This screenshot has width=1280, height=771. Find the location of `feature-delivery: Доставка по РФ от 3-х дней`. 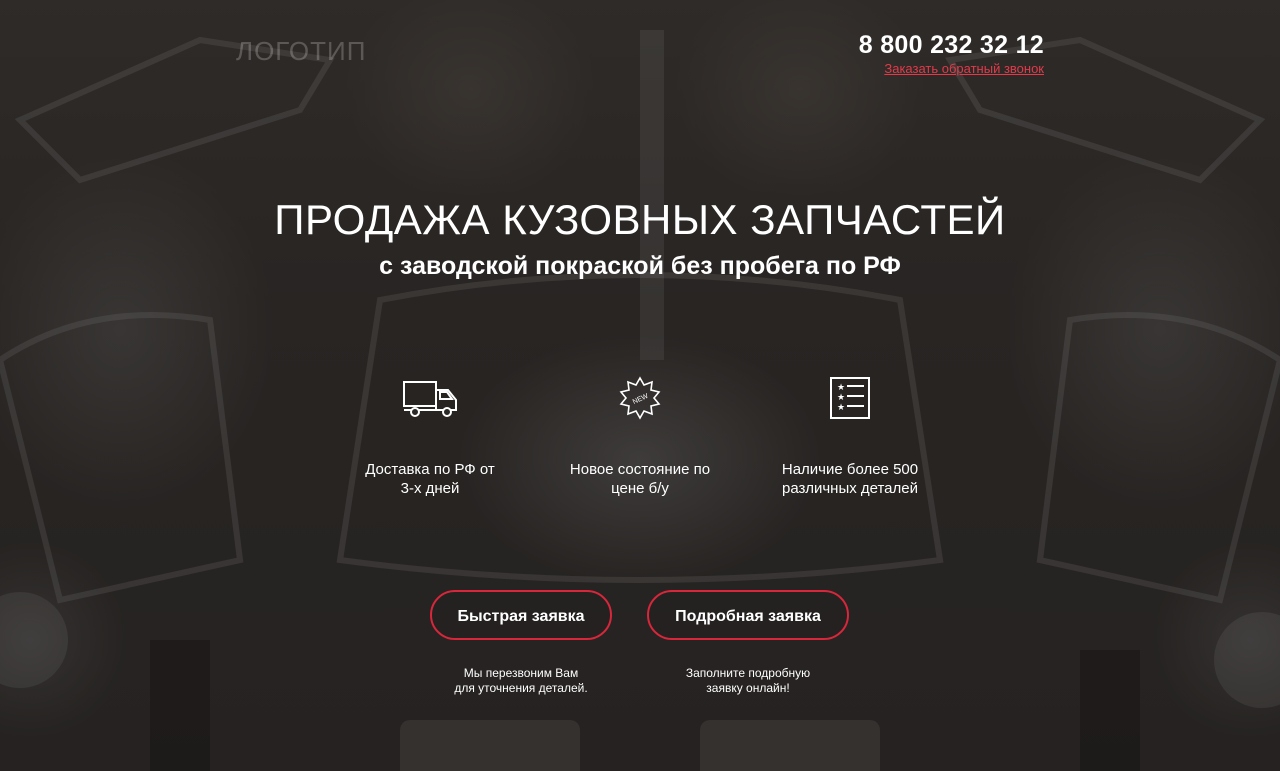

feature-delivery: Доставка по РФ от 3-х дней is located at coordinates (430, 437).